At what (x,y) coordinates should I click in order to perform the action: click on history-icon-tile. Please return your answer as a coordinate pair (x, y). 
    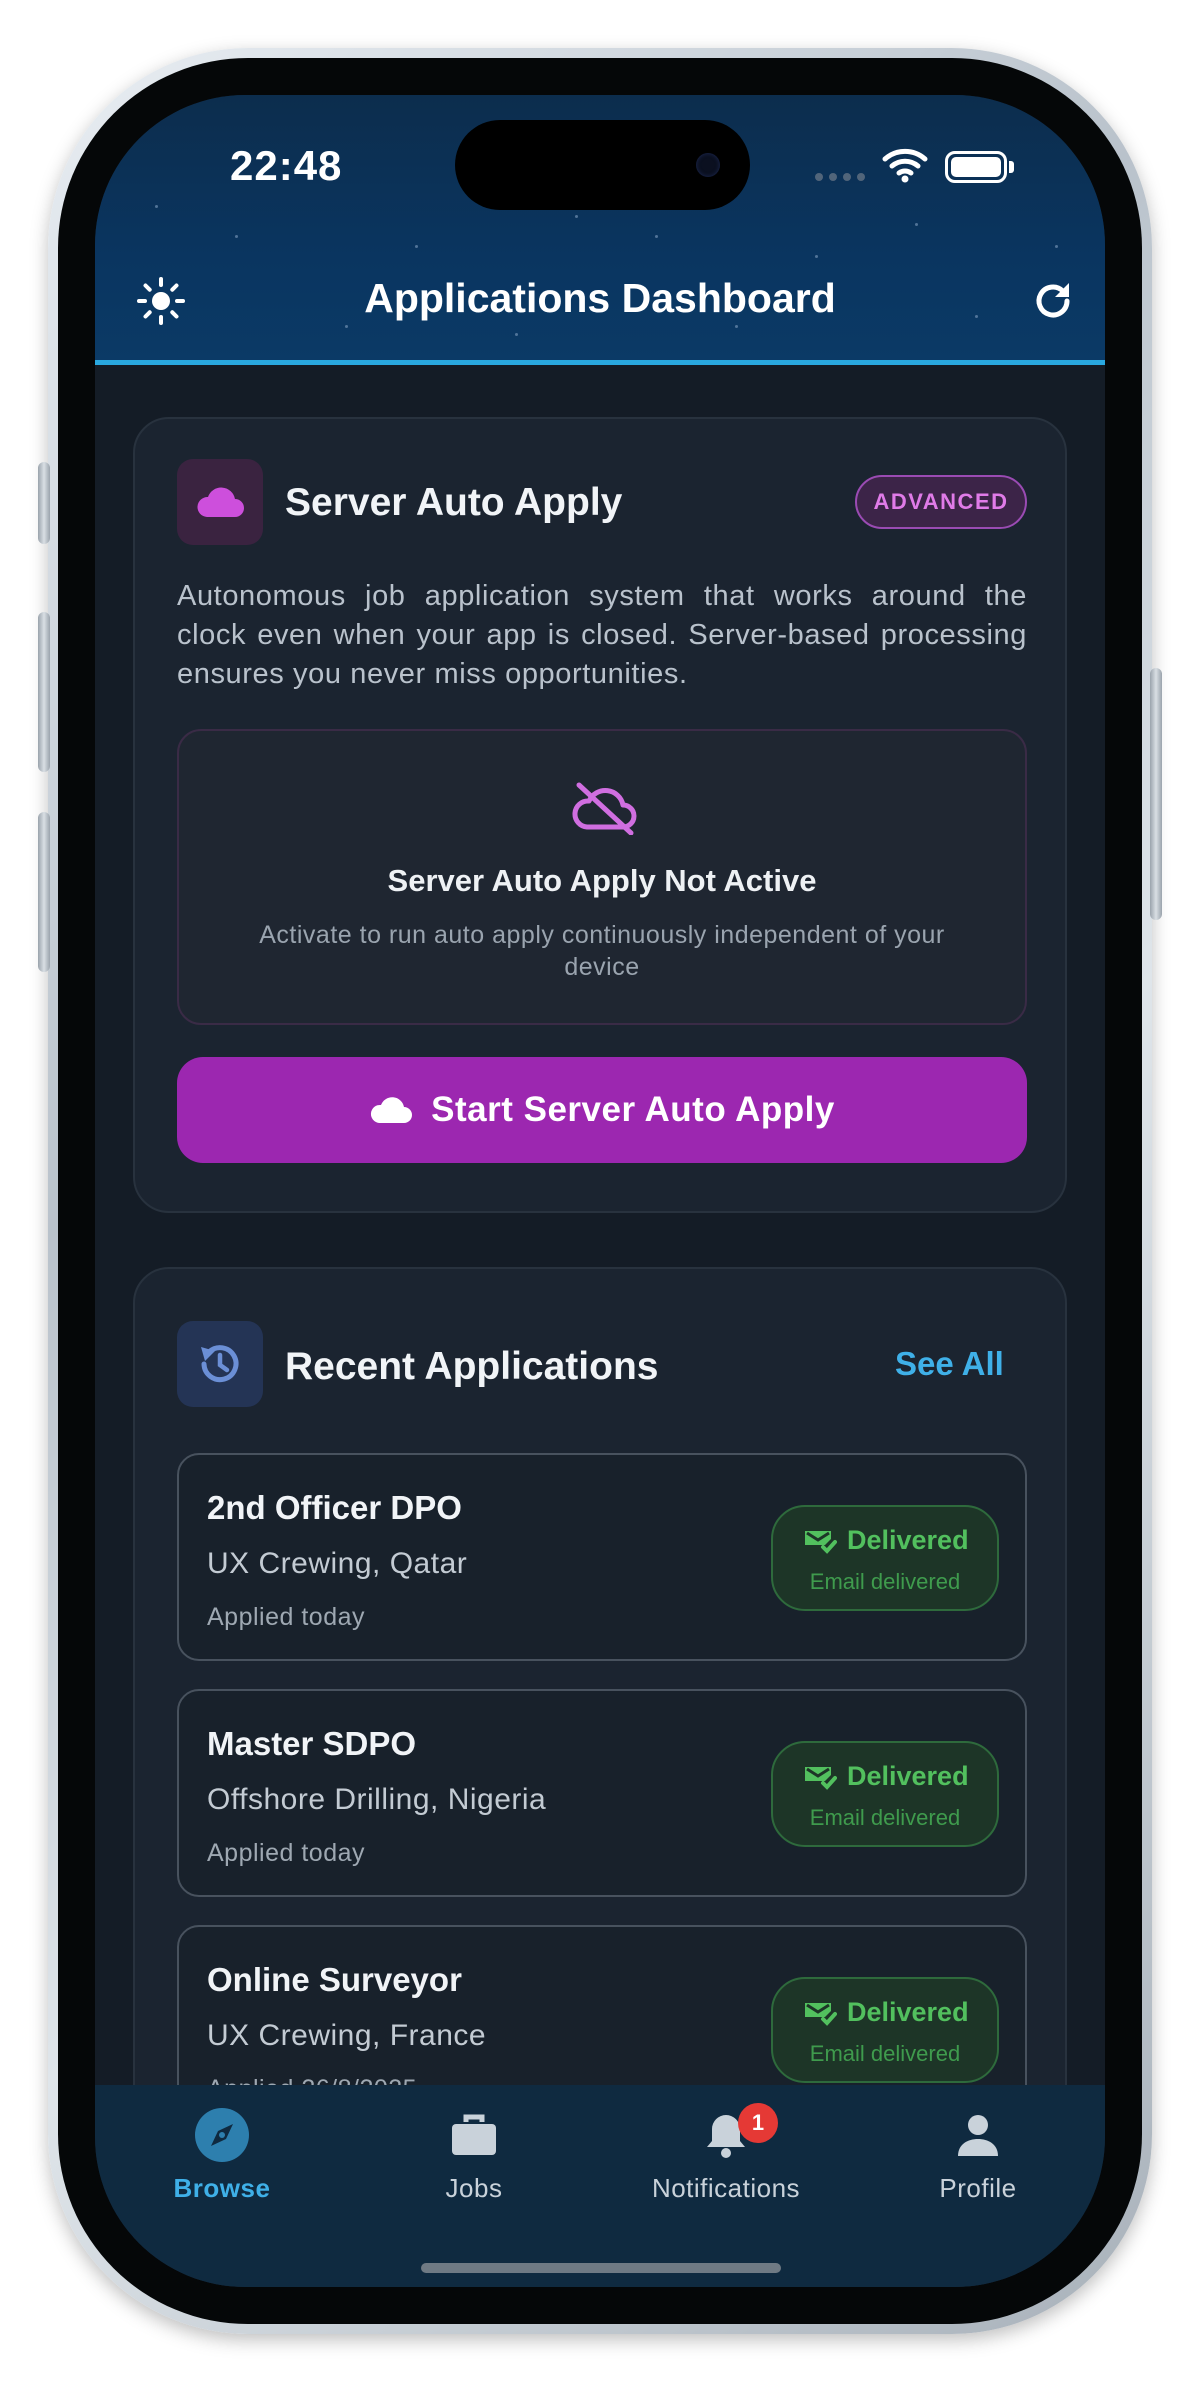
    Looking at the image, I should click on (220, 1364).